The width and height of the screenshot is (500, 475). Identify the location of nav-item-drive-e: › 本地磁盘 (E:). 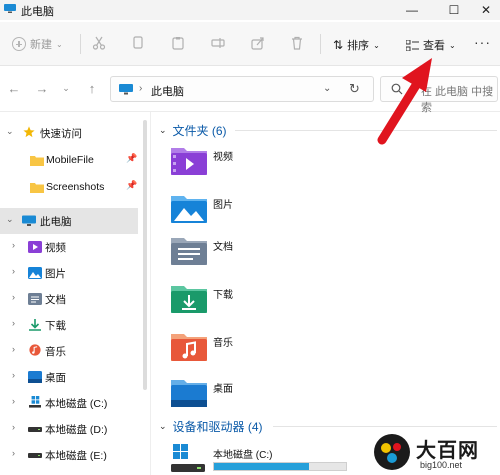
(69, 455).